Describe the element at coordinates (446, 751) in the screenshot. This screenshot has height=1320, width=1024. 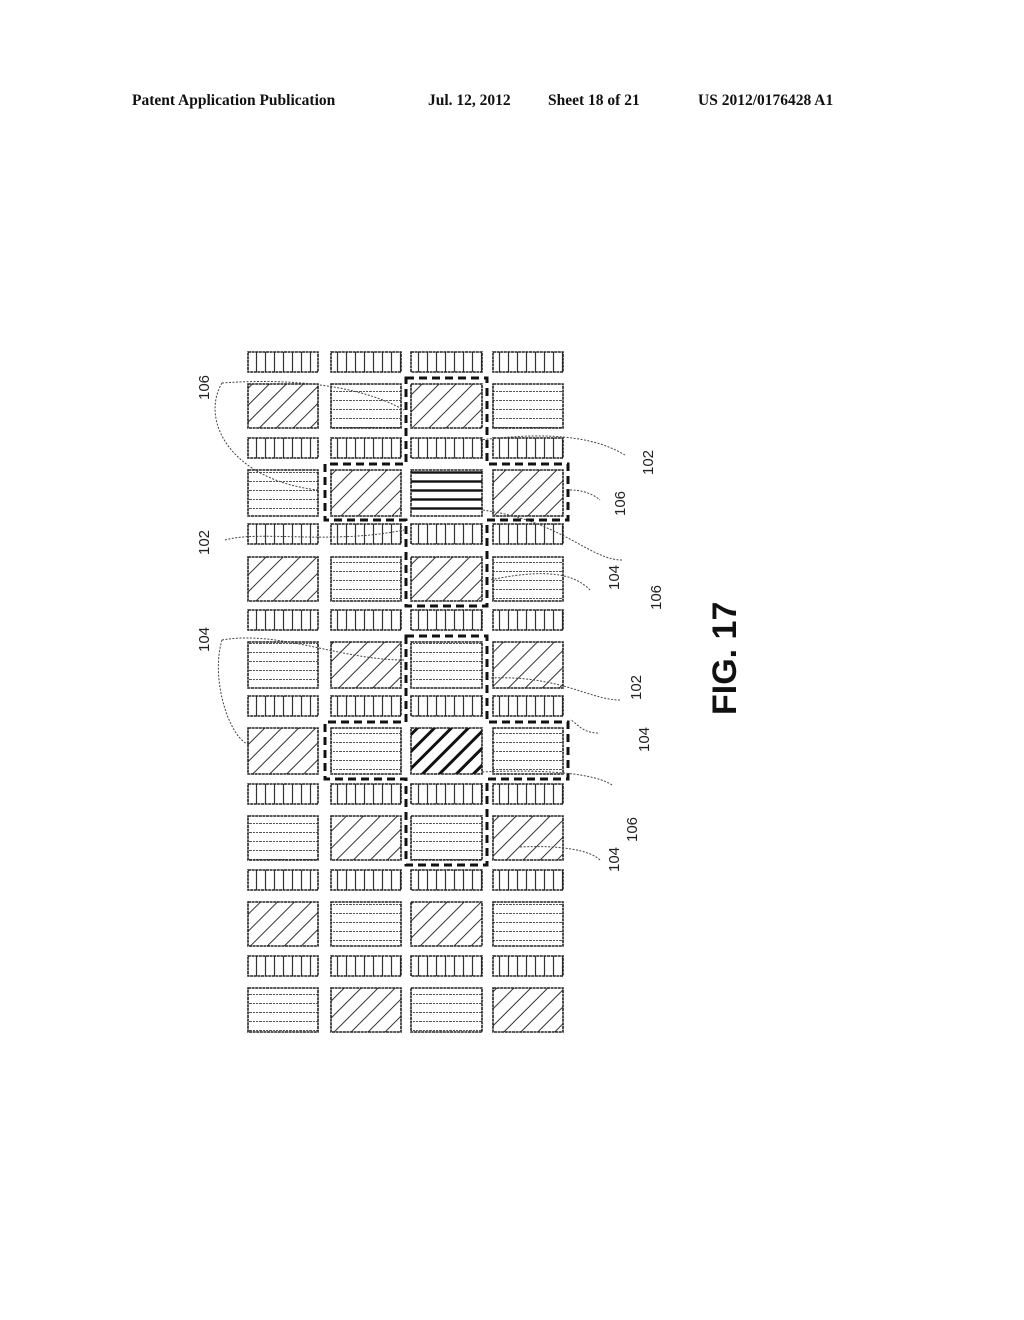
I see `pattern-cell-diagonal-bold` at that location.